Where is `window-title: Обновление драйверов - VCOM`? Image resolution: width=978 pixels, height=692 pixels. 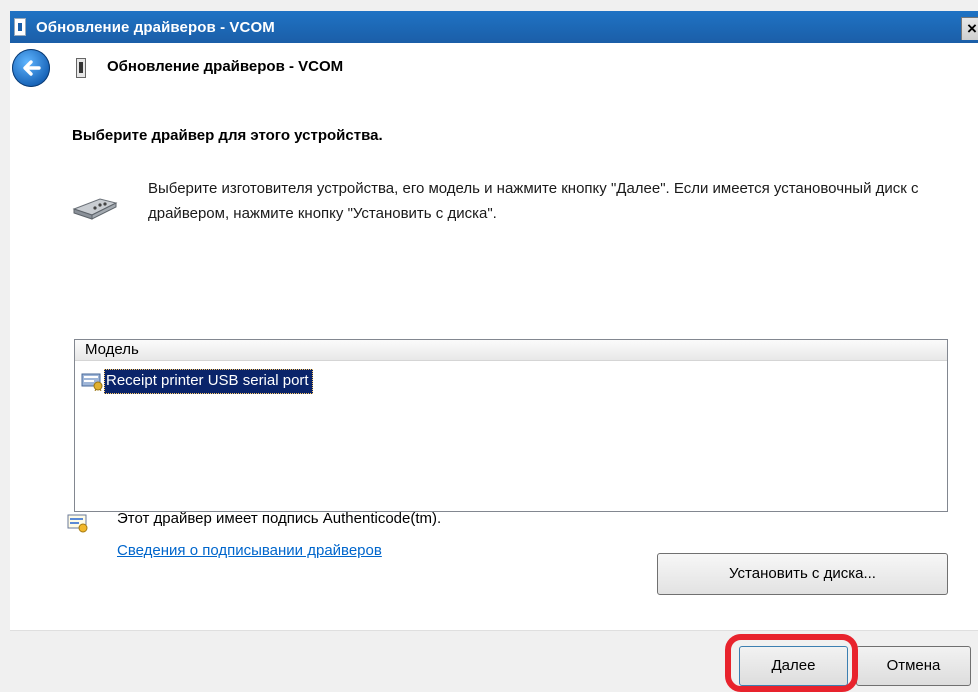
window-title: Обновление драйверов - VCOM is located at coordinates (155, 27).